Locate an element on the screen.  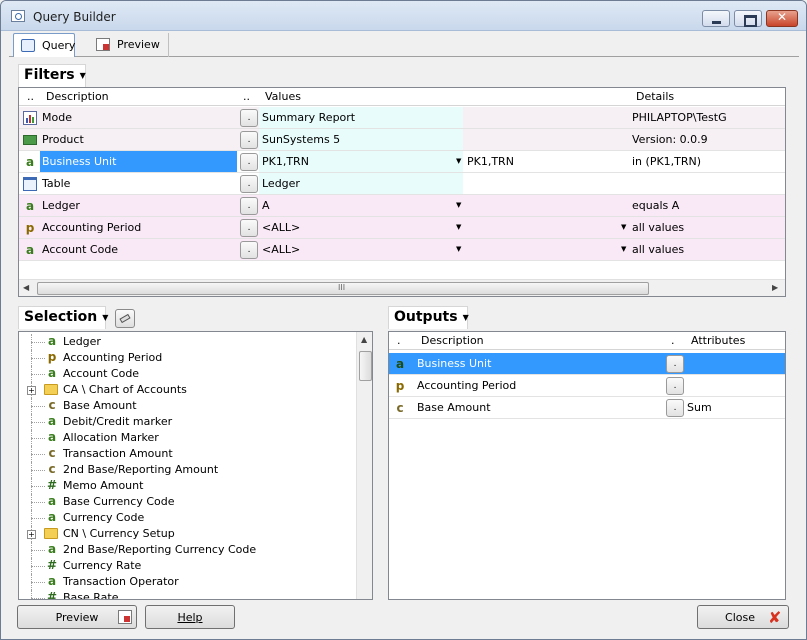
filter-row-table: Table . Ledger is located at coordinates (402, 184).